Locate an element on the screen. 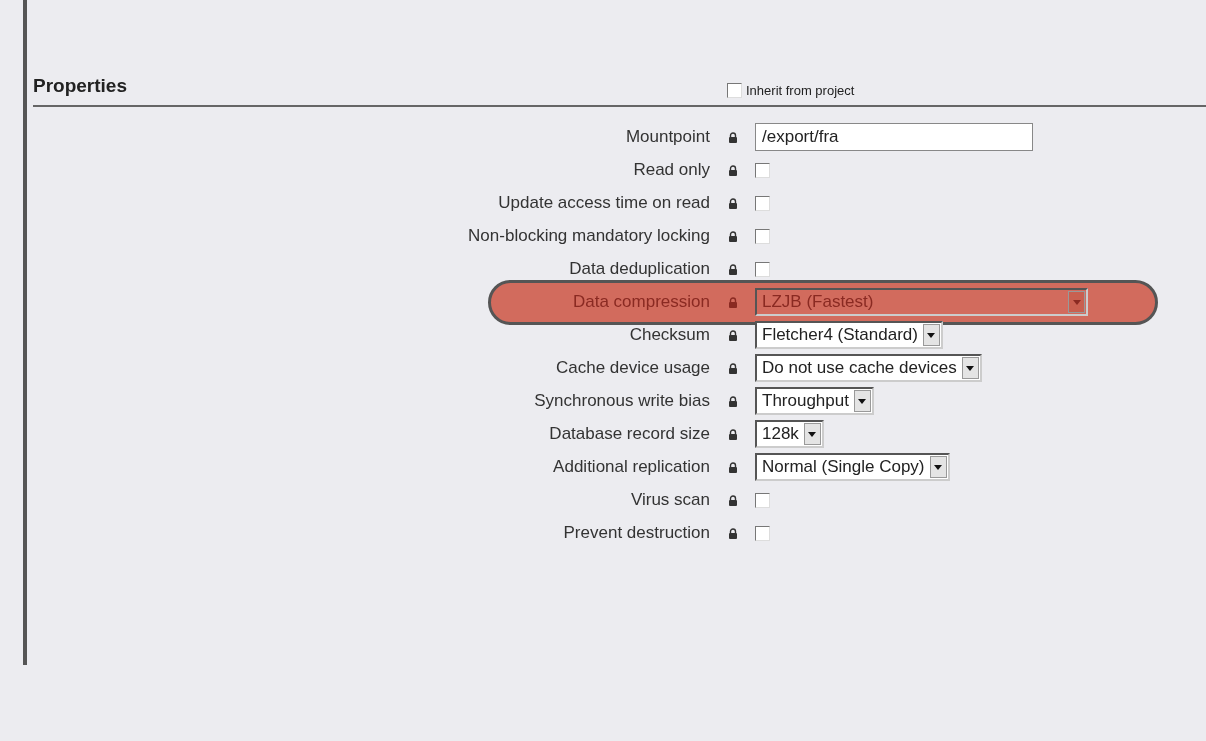 Image resolution: width=1206 pixels, height=741 pixels. field-label: Data deduplication is located at coordinates (639, 269).